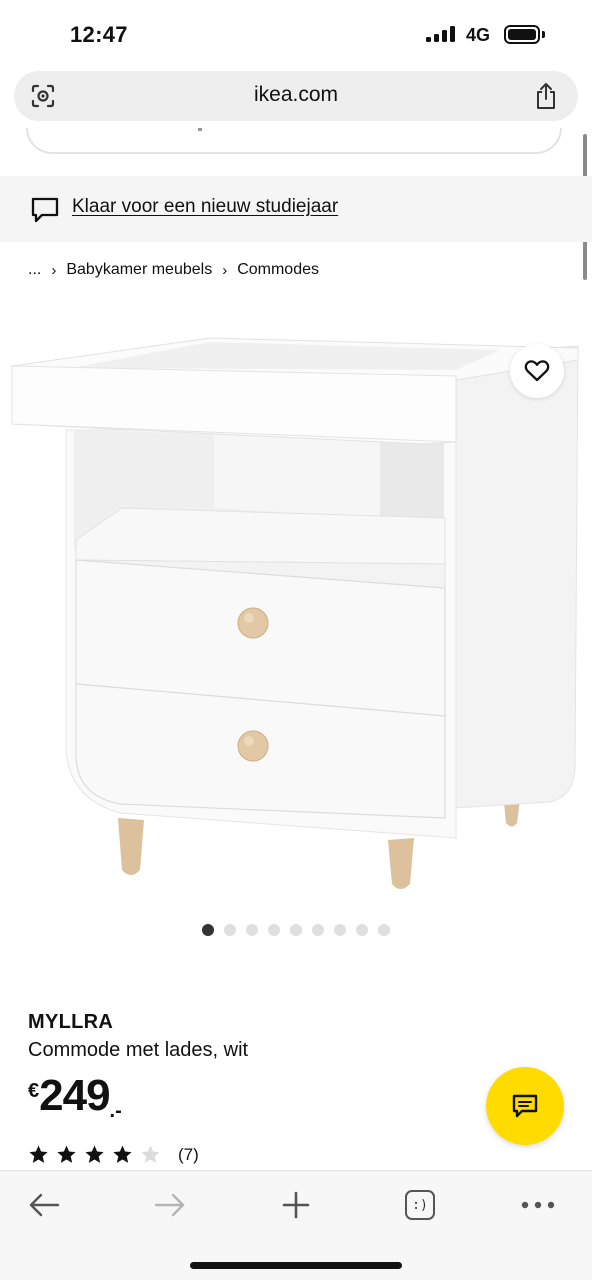  I want to click on price-amount: 249, so click(74, 1095).